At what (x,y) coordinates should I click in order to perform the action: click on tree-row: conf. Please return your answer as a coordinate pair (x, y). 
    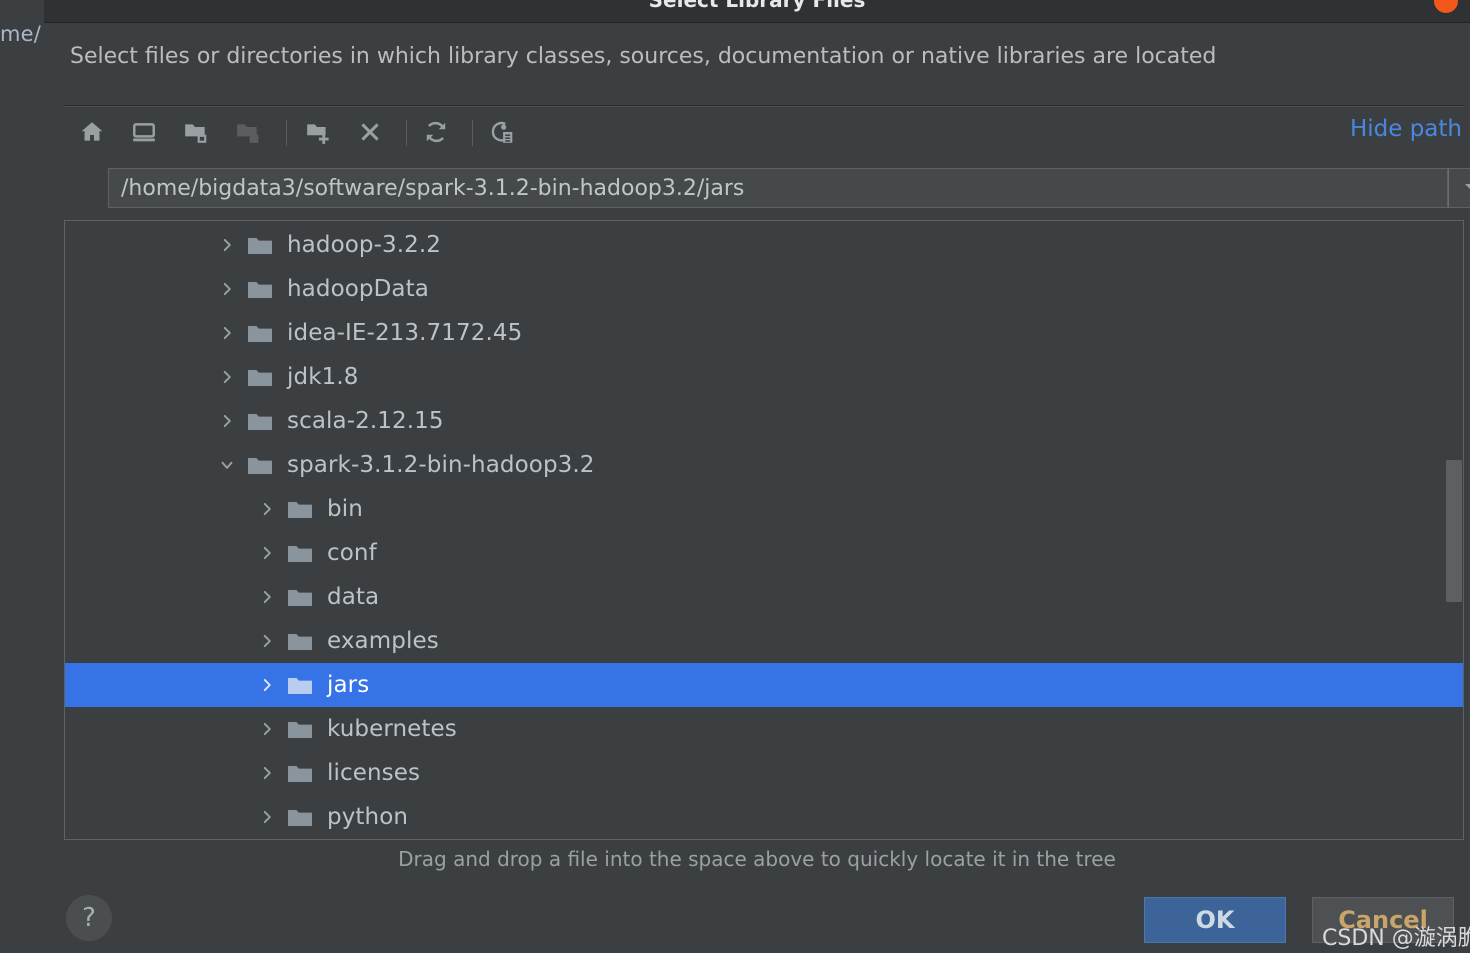
    Looking at the image, I should click on (764, 553).